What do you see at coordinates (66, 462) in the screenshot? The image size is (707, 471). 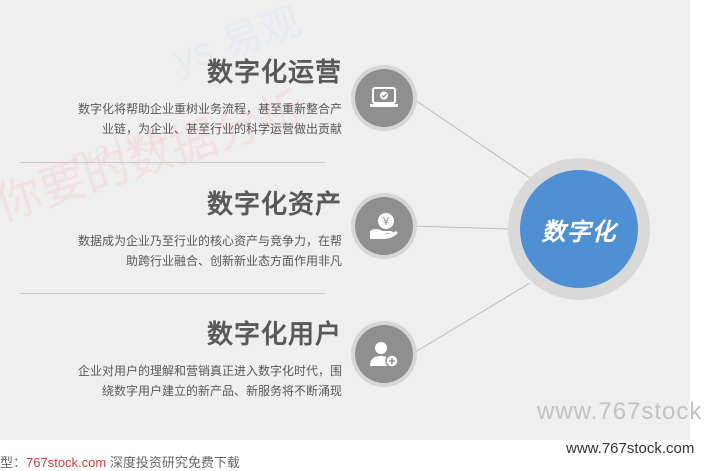 I see `footer-link: 767stock.com` at bounding box center [66, 462].